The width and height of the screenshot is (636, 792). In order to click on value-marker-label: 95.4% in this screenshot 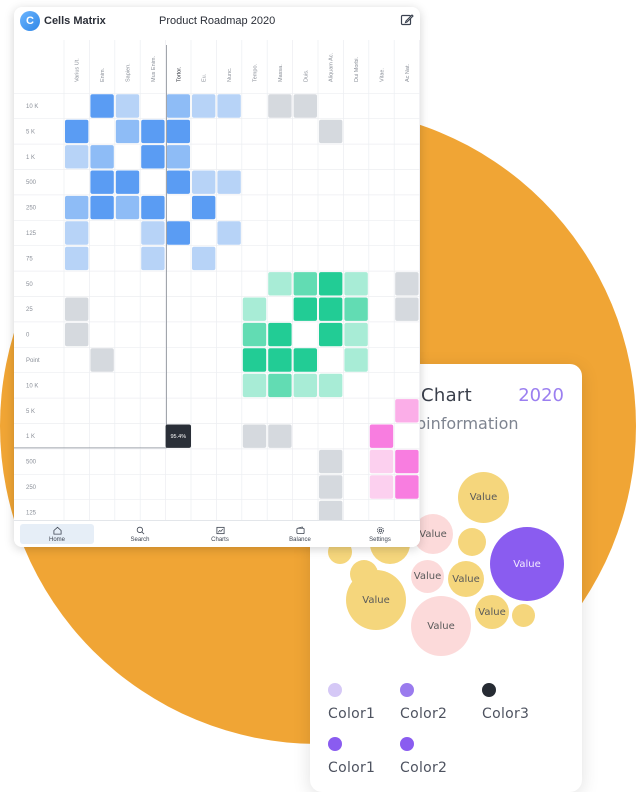, I will do `click(178, 437)`.